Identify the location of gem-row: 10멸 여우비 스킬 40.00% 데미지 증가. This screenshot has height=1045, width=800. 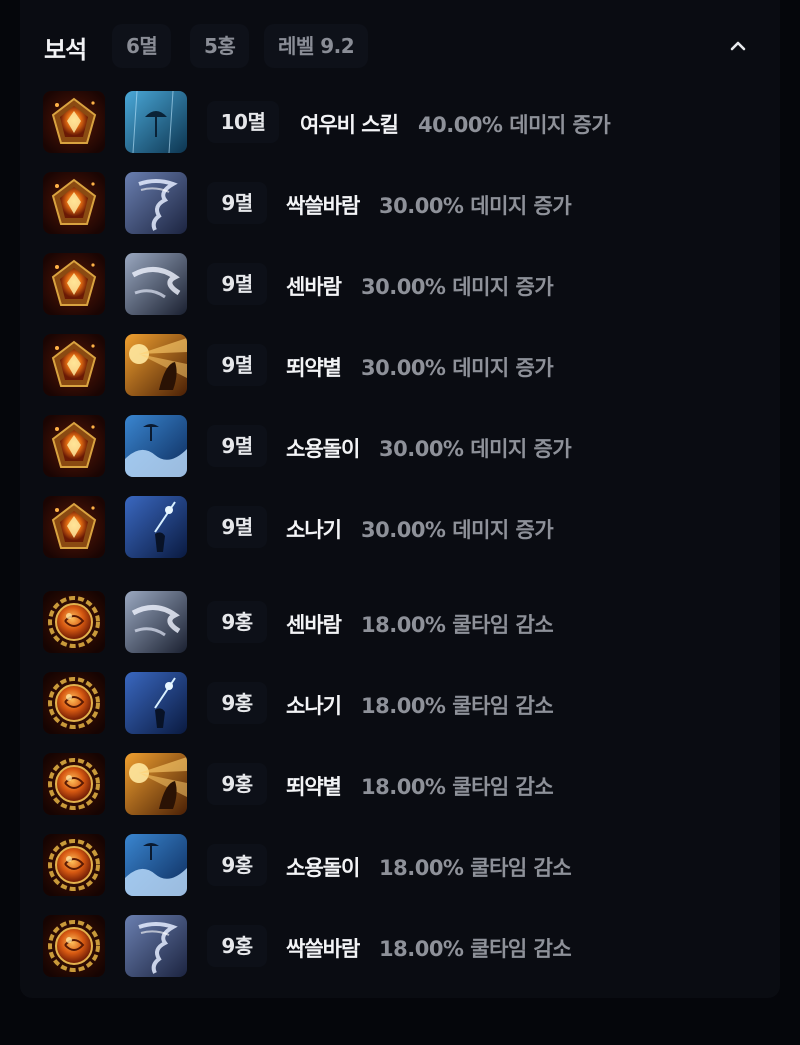
(400, 122).